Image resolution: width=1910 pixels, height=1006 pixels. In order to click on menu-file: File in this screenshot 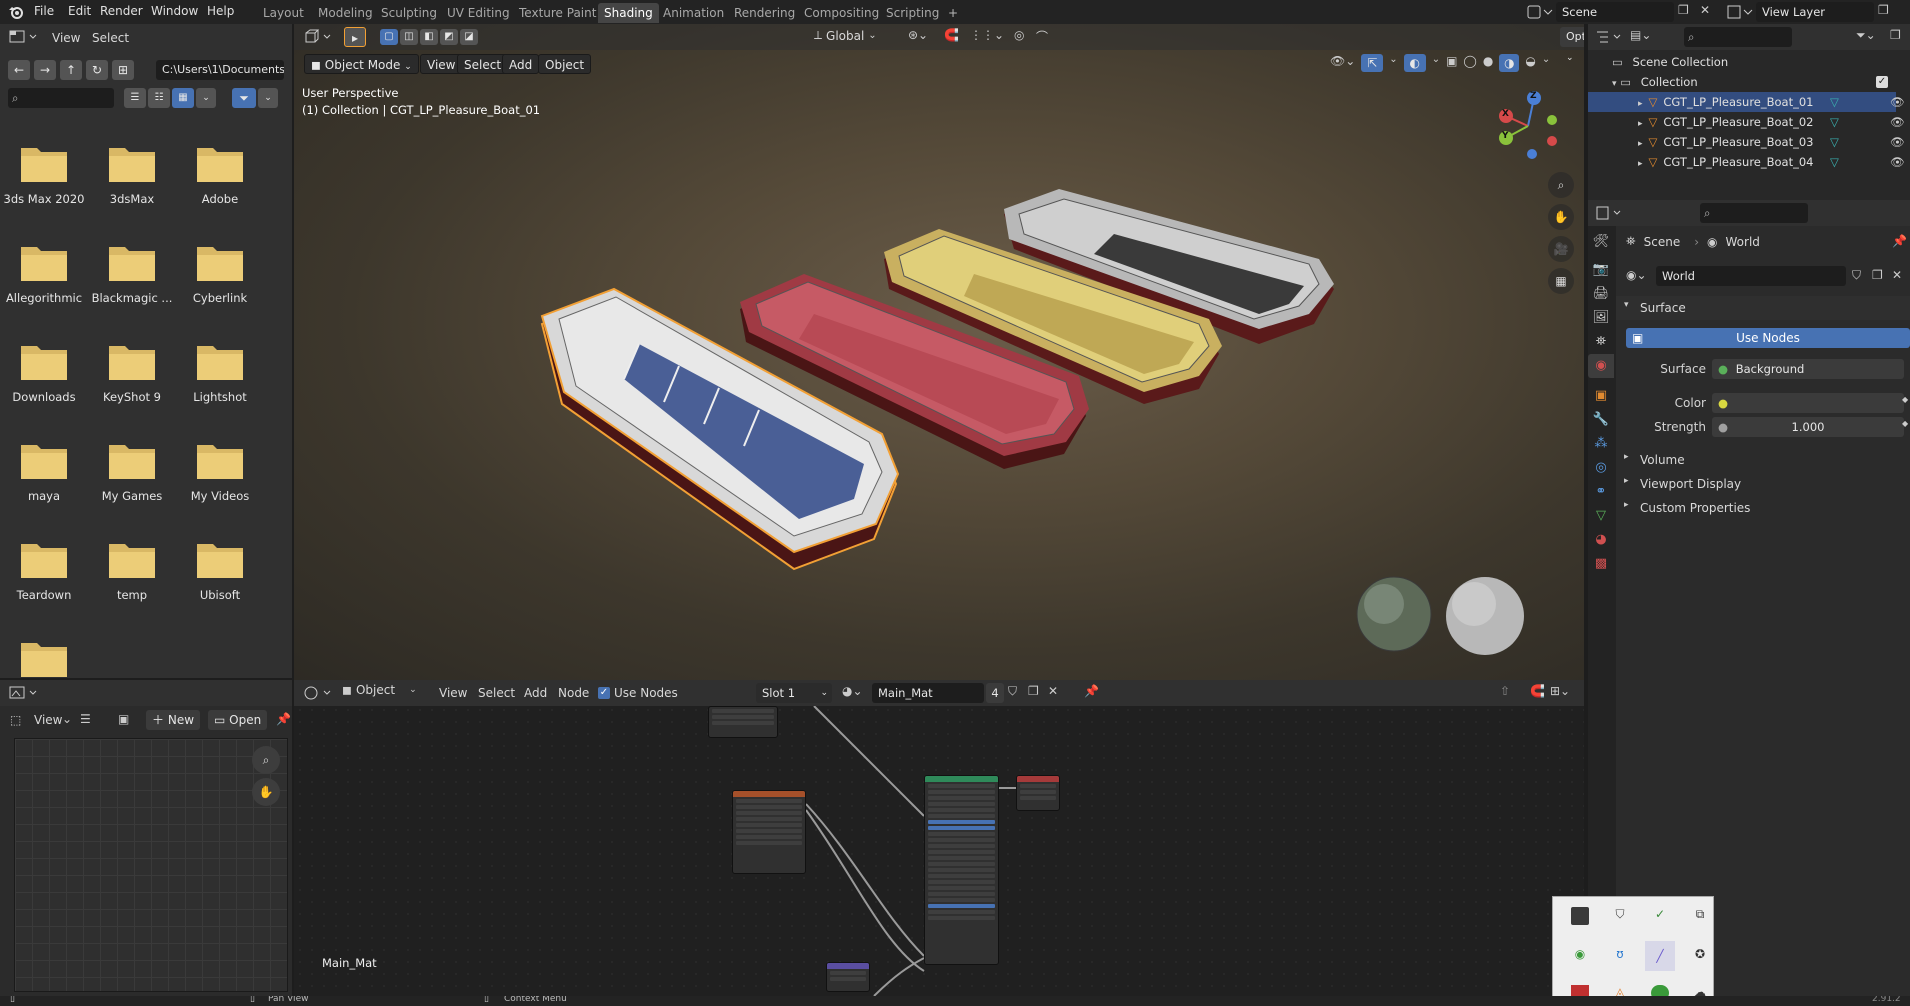, I will do `click(44, 11)`.